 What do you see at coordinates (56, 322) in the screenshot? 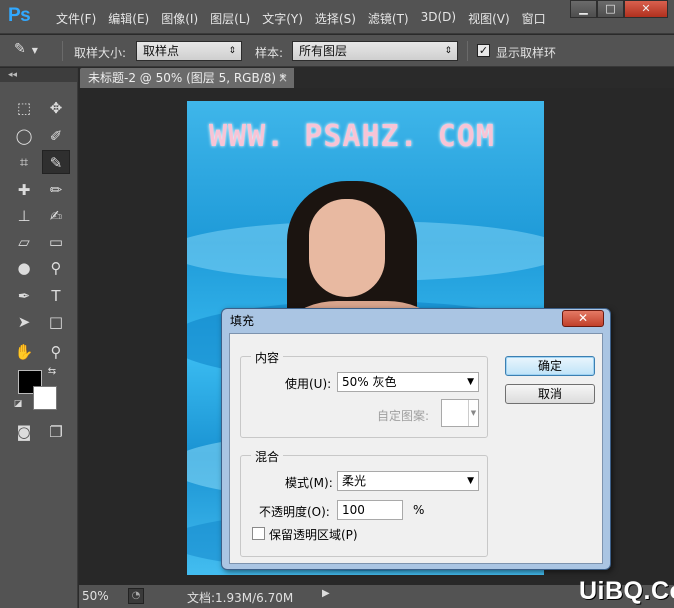
I see `rectangle-tool-icon: □` at bounding box center [56, 322].